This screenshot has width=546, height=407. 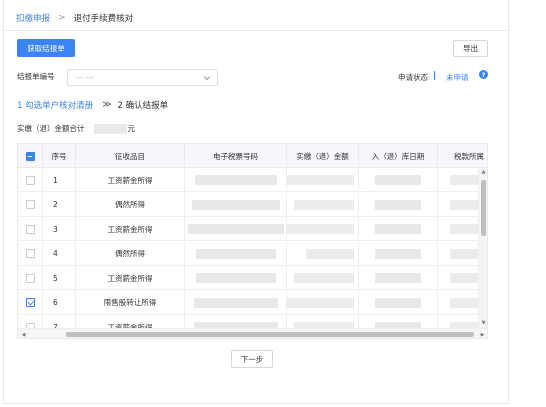 What do you see at coordinates (59, 204) in the screenshot?
I see `row-no: 2` at bounding box center [59, 204].